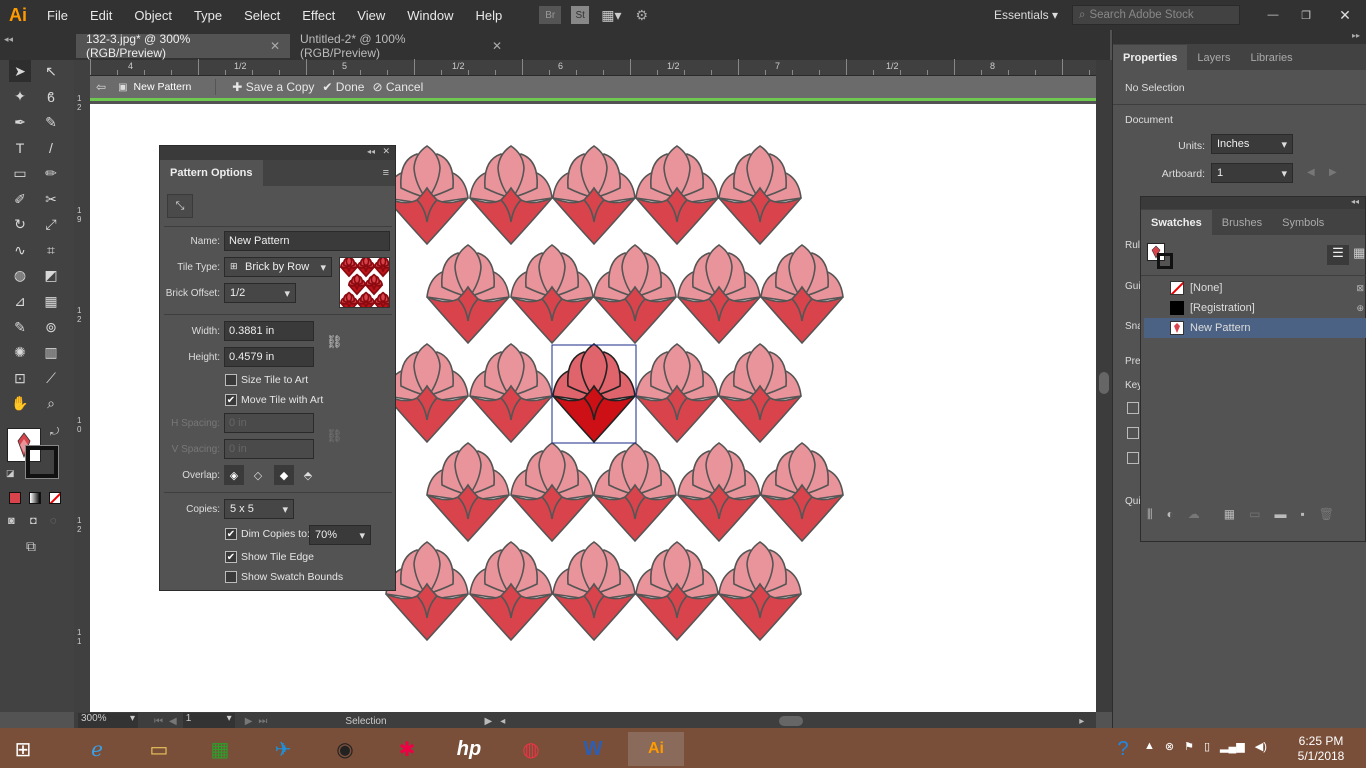  I want to click on webcam-icon: ◉, so click(345, 749).